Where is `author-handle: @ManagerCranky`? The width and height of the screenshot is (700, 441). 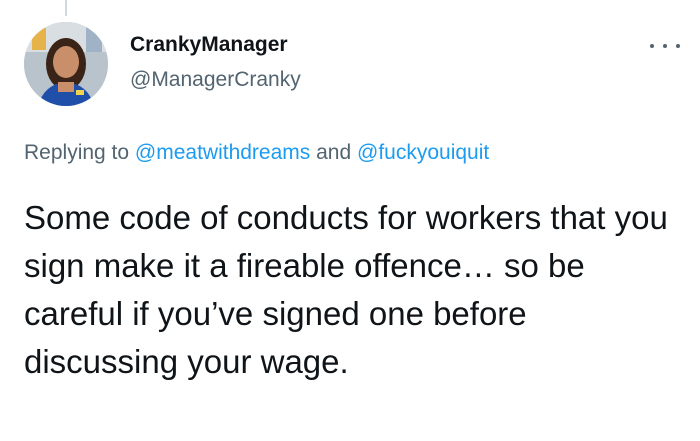
author-handle: @ManagerCranky is located at coordinates (215, 80).